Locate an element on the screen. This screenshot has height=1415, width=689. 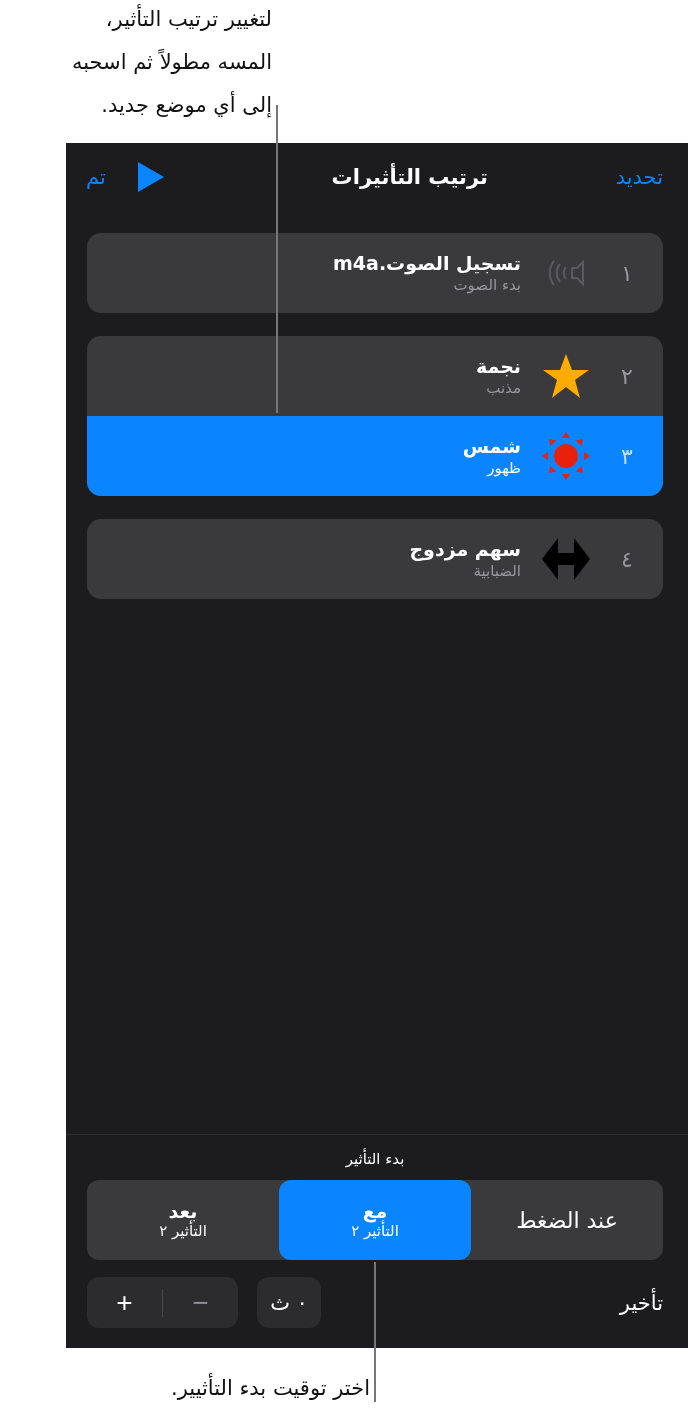
segment-button: مع التأثير ٢ is located at coordinates (375, 1220).